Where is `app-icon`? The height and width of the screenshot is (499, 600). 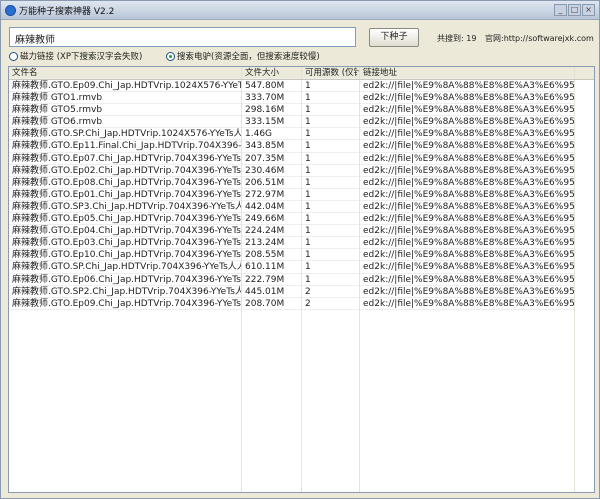
app-icon is located at coordinates (10, 10).